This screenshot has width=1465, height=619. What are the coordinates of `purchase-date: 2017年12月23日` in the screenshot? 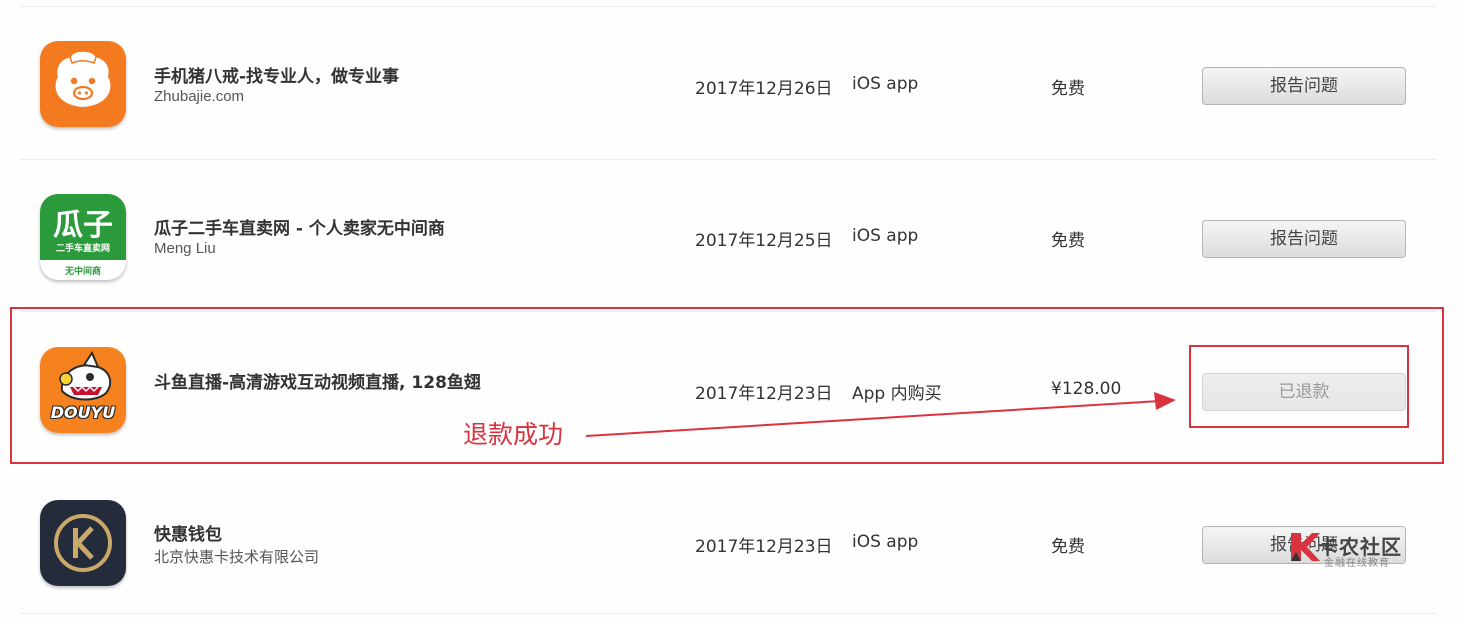 It's located at (764, 547).